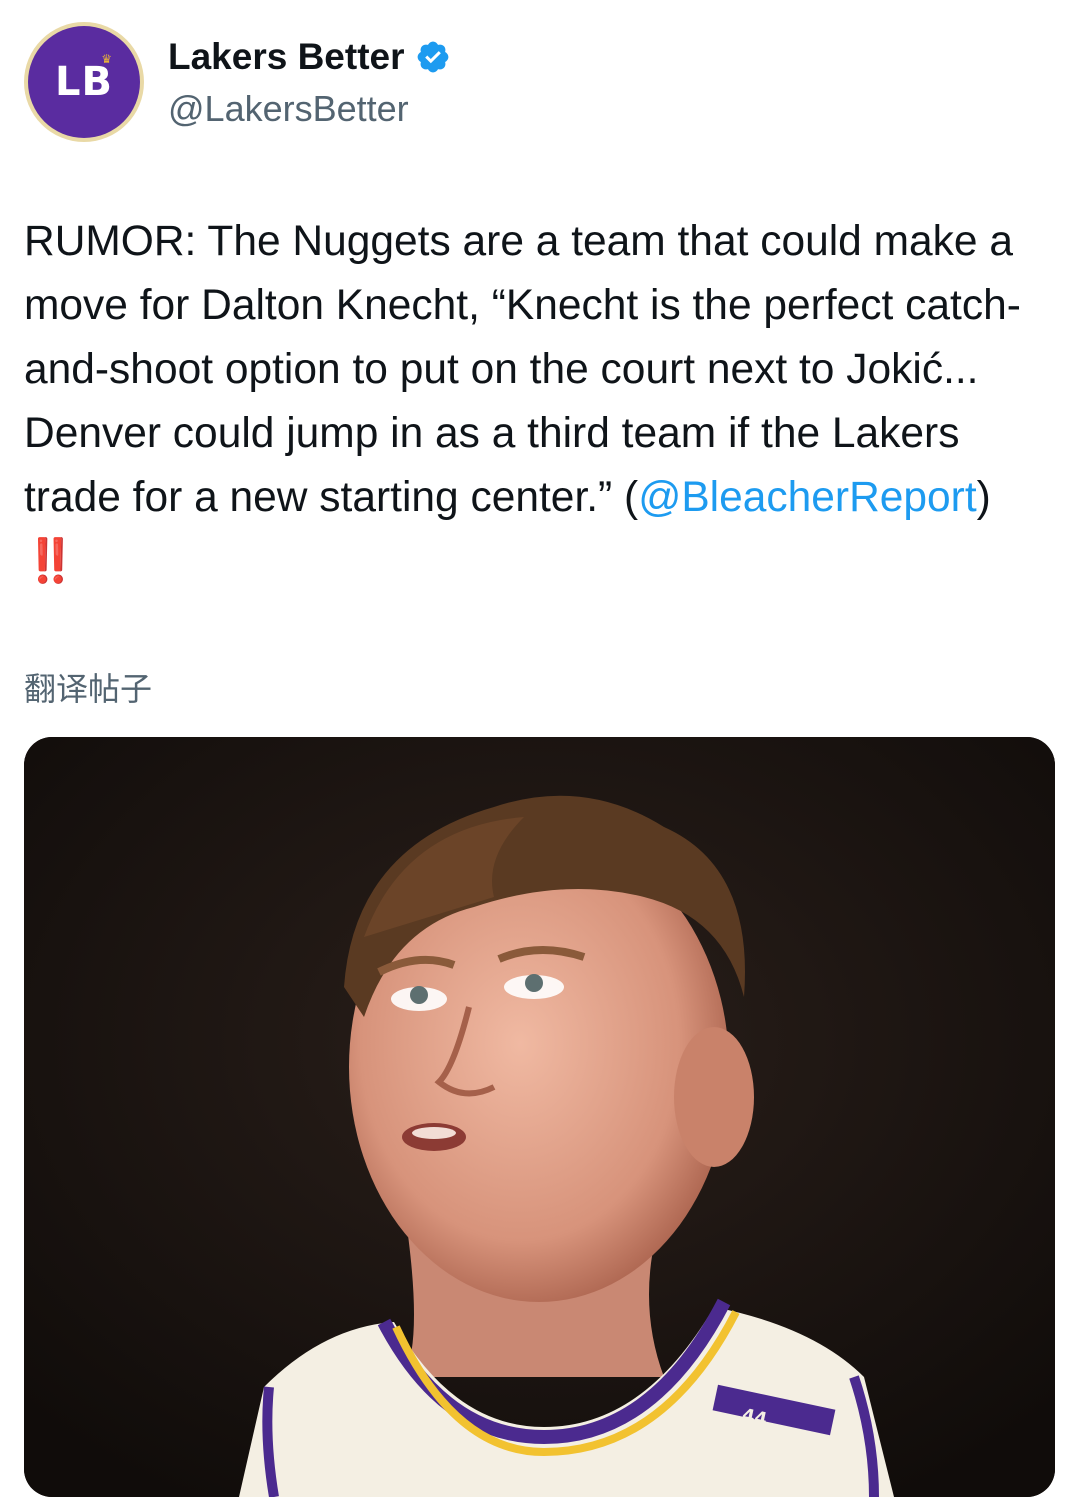 This screenshot has height=1497, width=1079. I want to click on verified-badge-icon, so click(433, 57).